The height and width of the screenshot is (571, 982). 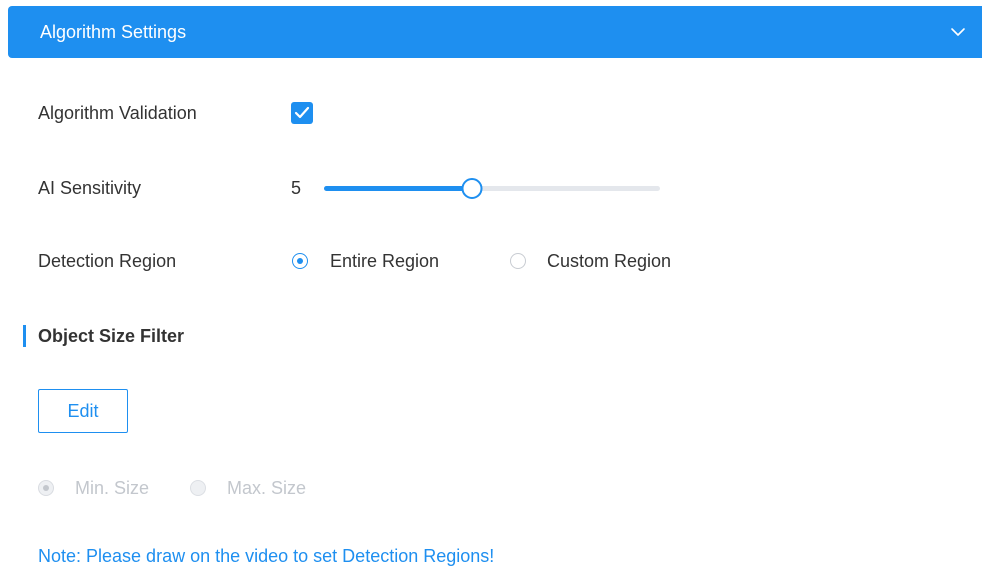 I want to click on algorithm-settings-header: Algorithm Settings, so click(x=495, y=32).